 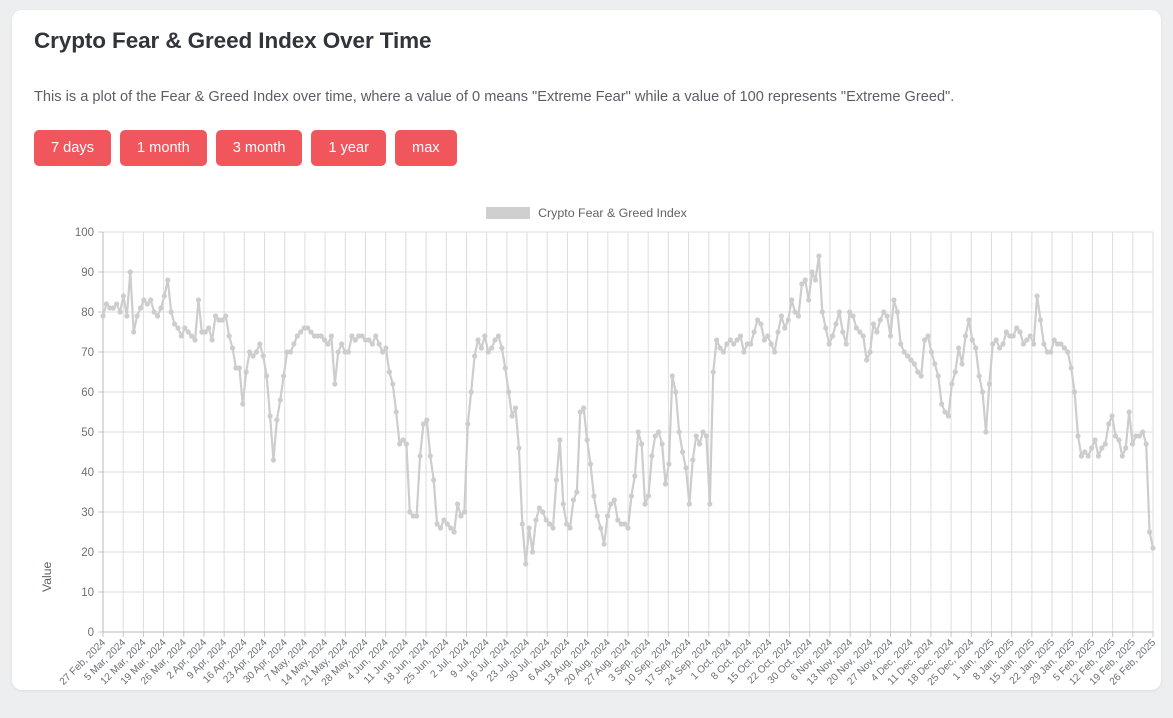 I want to click on range-1-month: 1 month, so click(x=163, y=148).